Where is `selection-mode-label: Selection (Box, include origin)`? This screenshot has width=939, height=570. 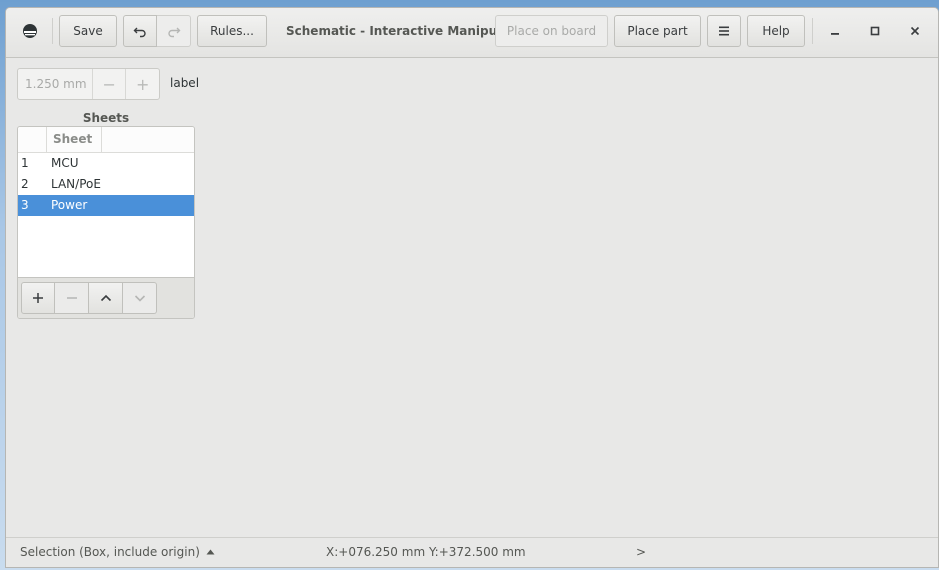 selection-mode-label: Selection (Box, include origin) is located at coordinates (110, 552).